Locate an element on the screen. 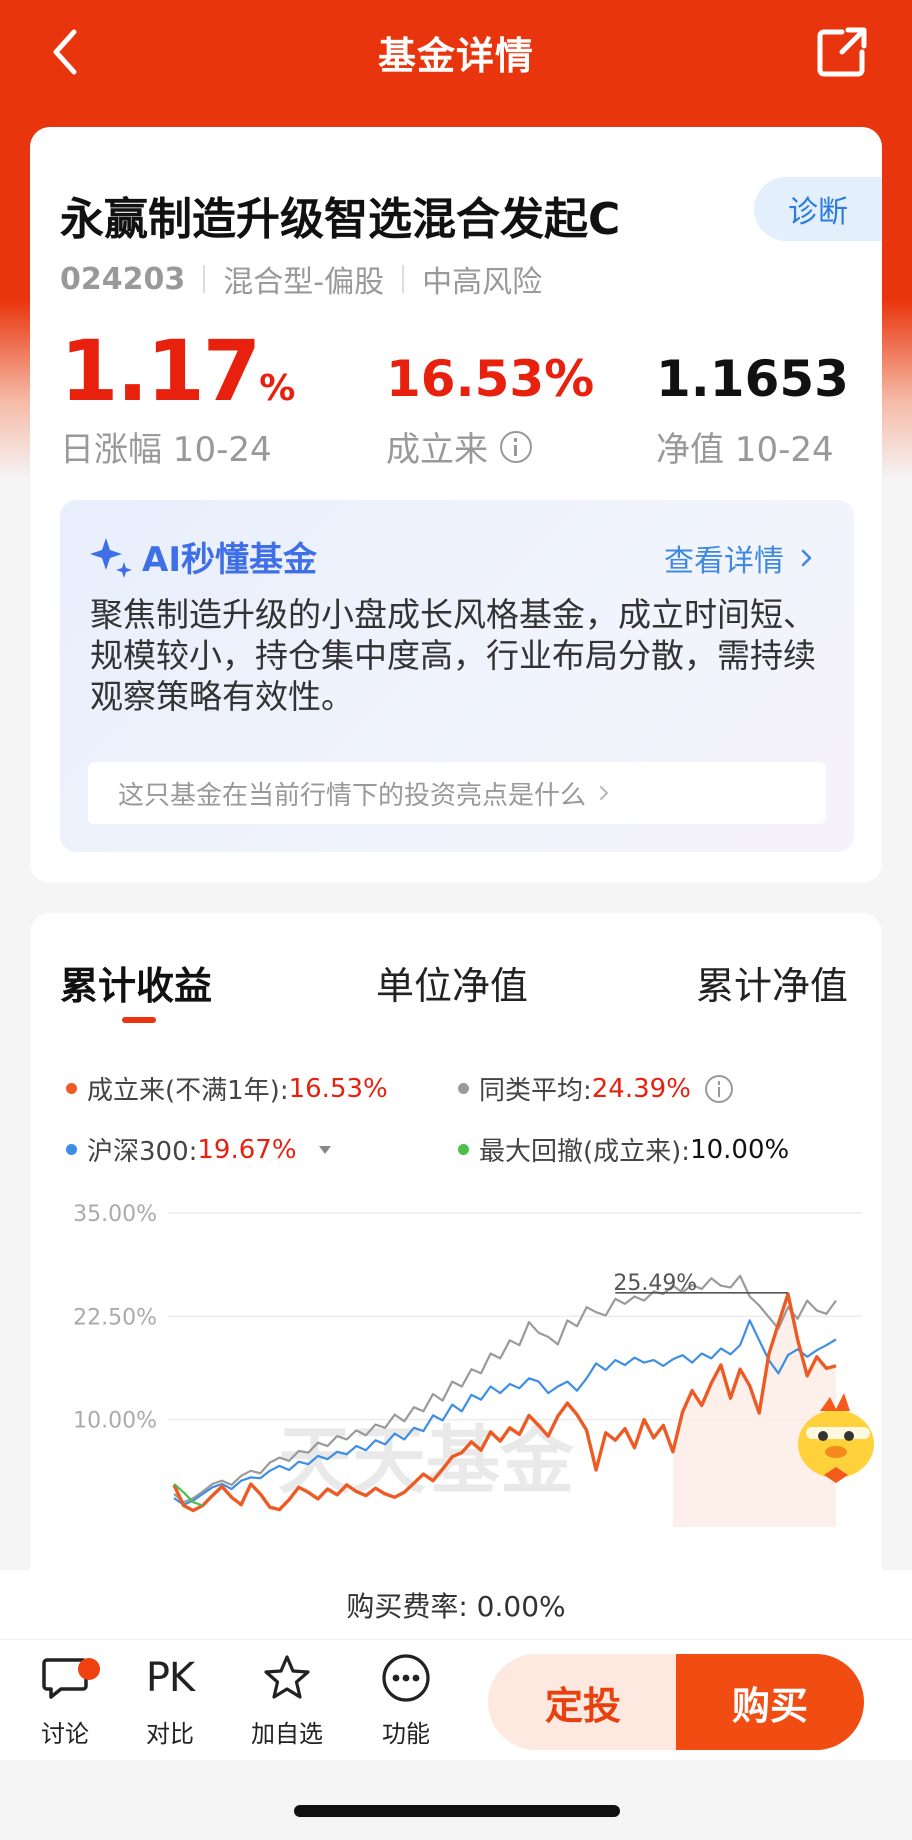  nav-label: 净值 10-24 is located at coordinates (745, 450).